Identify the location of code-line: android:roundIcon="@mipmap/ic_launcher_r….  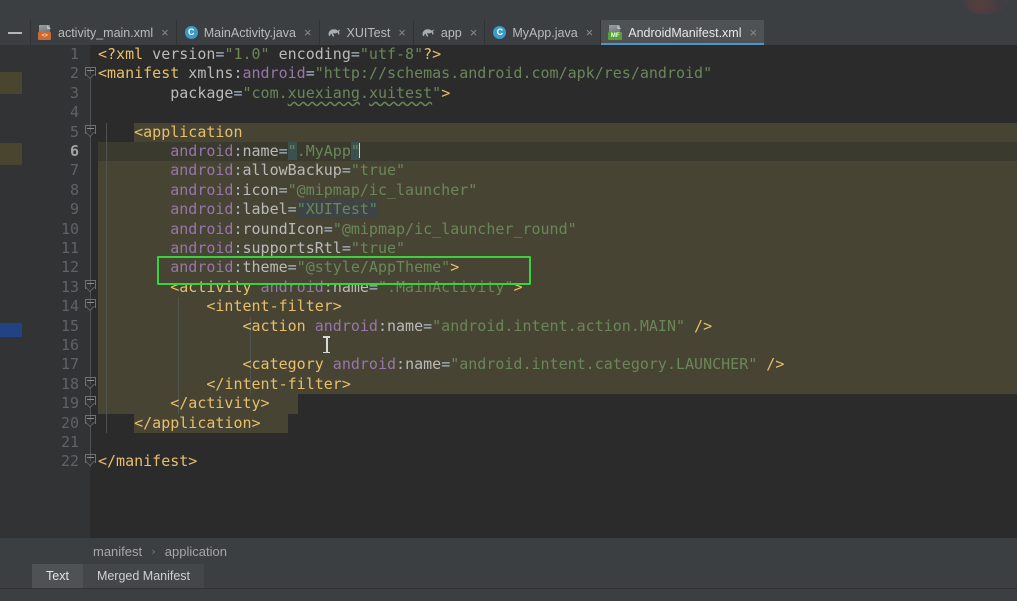
(373, 228).